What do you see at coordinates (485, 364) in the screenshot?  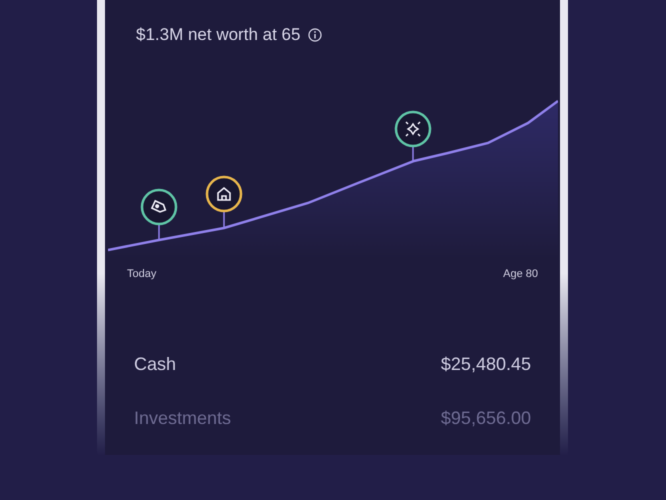 I see `account-amount: $25,480.45` at bounding box center [485, 364].